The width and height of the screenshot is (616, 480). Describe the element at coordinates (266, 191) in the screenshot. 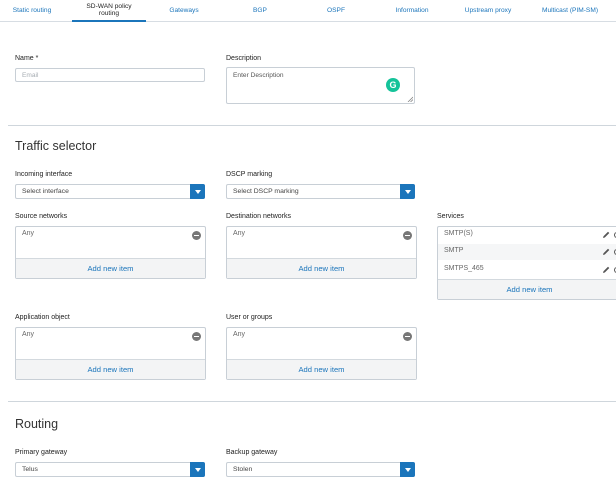

I see `dscp-marking-value: Select DSCP marking` at that location.